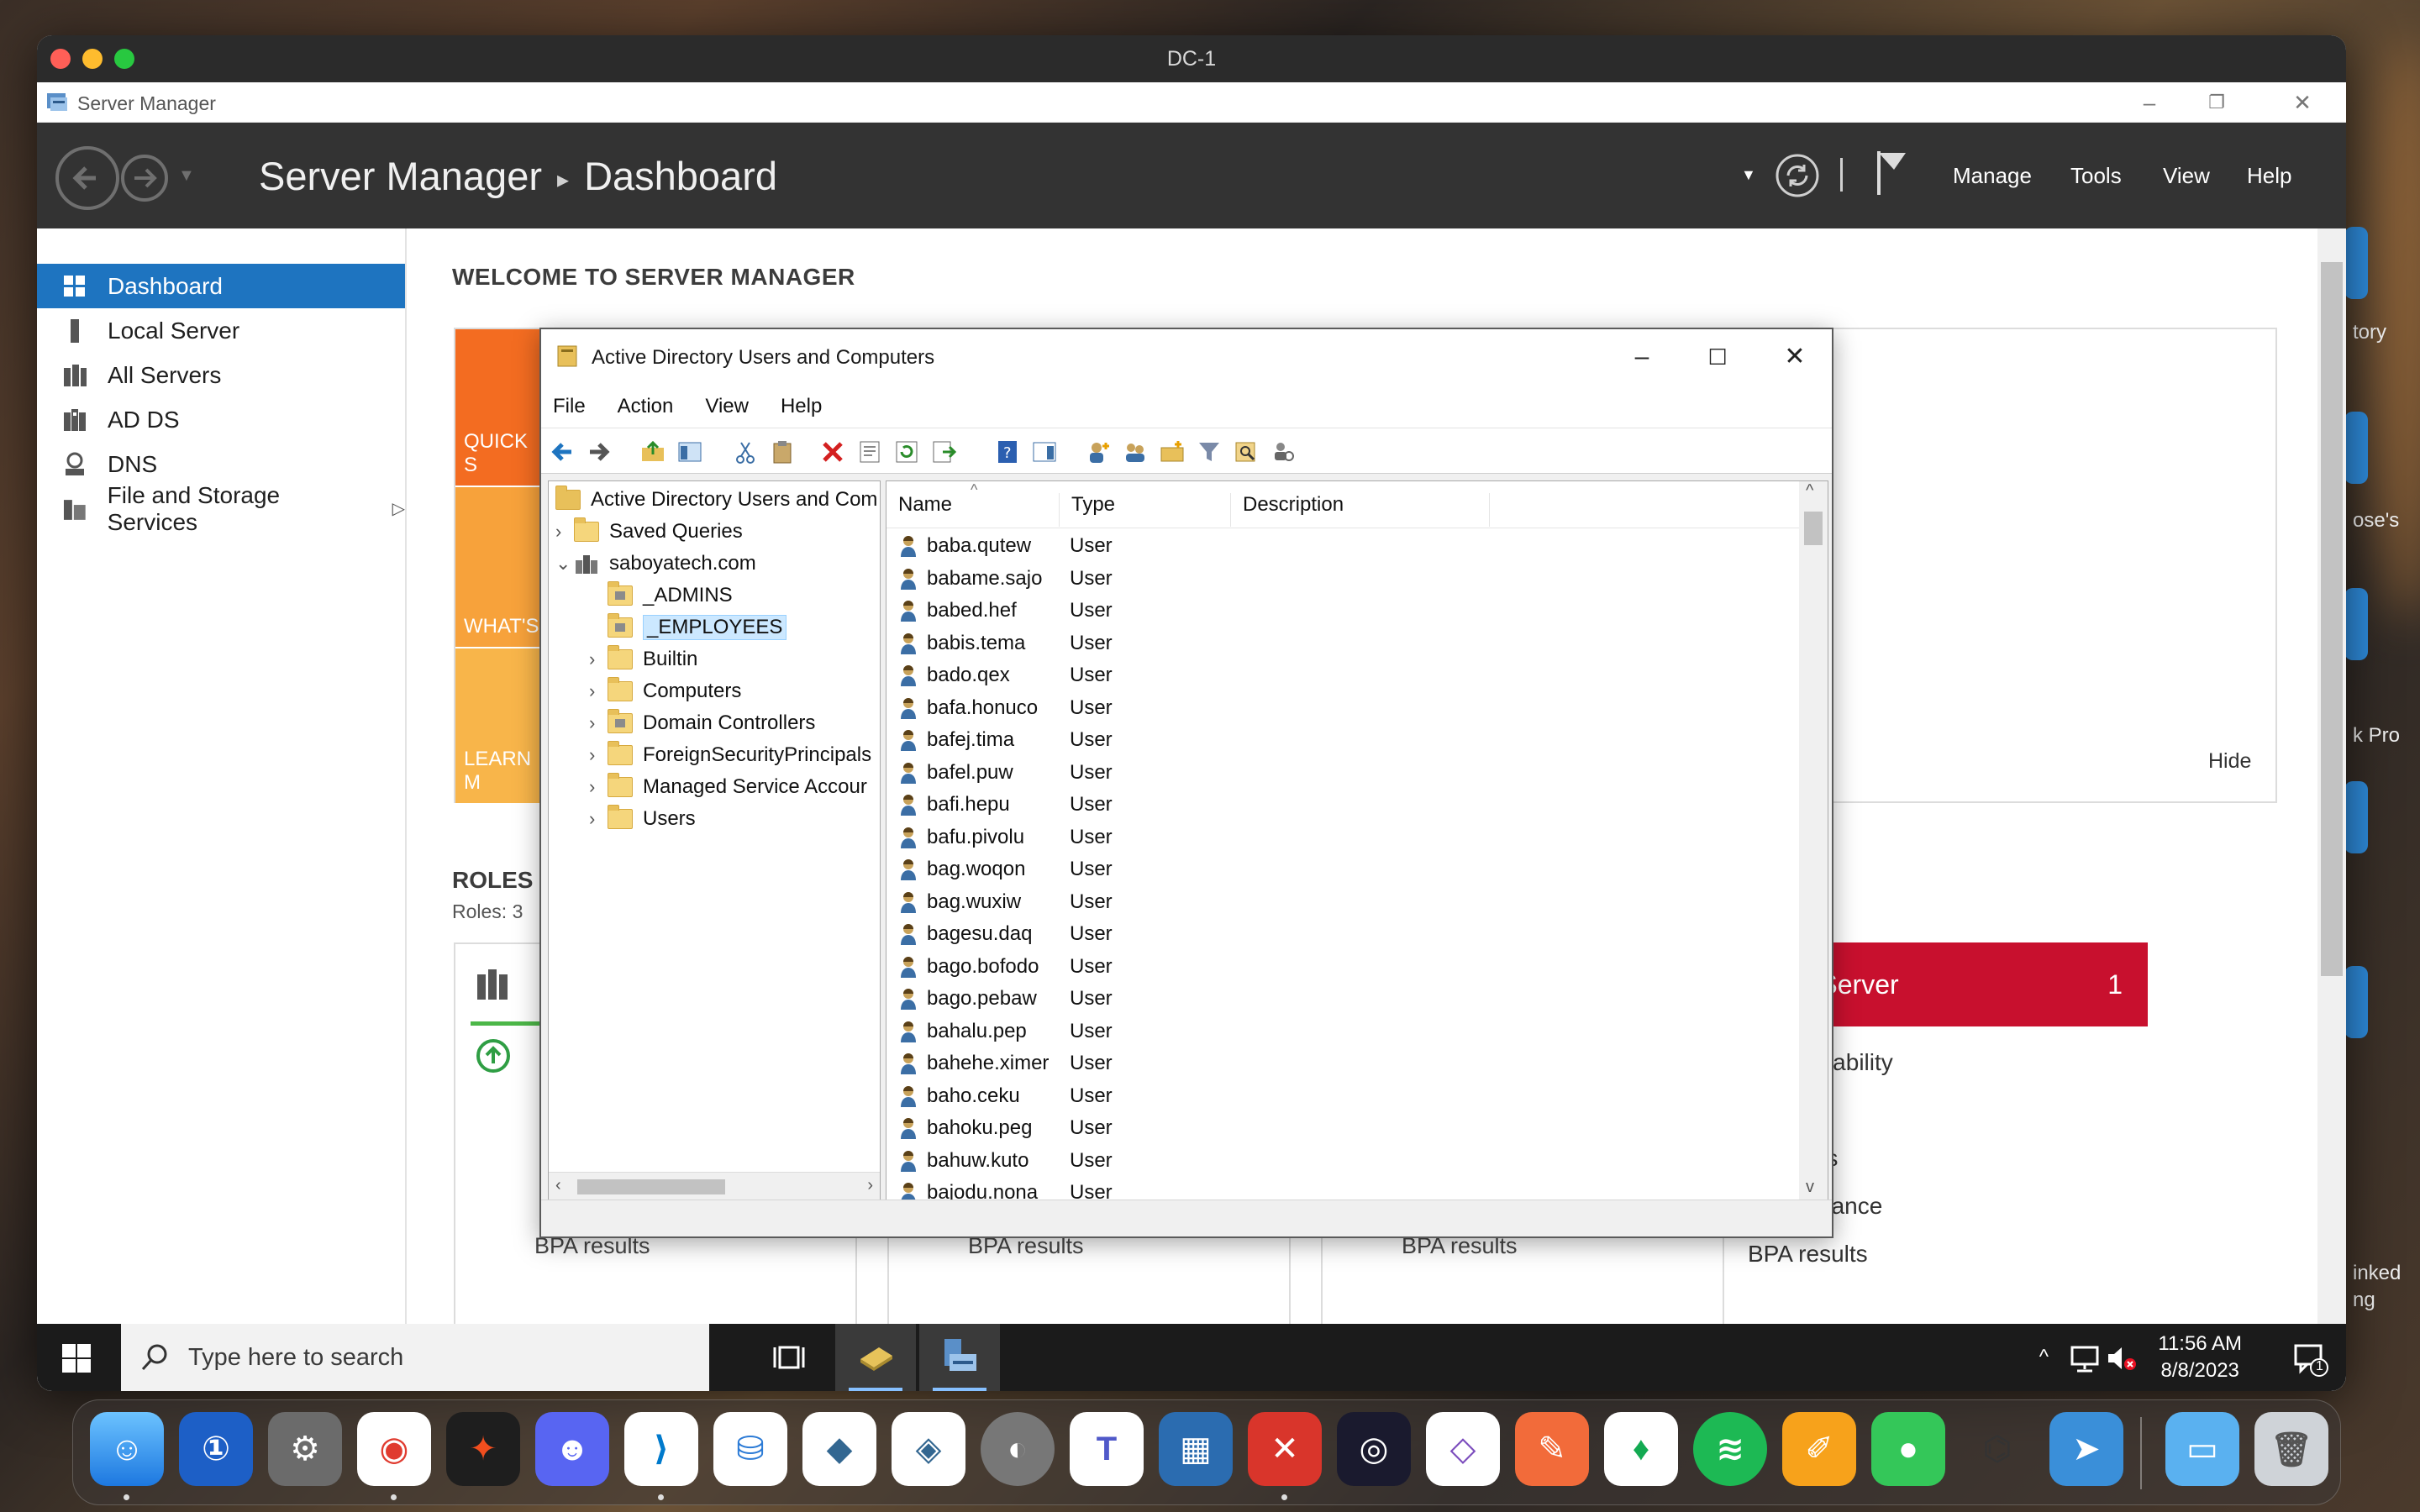 The width and height of the screenshot is (2420, 1512). I want to click on obs-icon: ◎, so click(1374, 1449).